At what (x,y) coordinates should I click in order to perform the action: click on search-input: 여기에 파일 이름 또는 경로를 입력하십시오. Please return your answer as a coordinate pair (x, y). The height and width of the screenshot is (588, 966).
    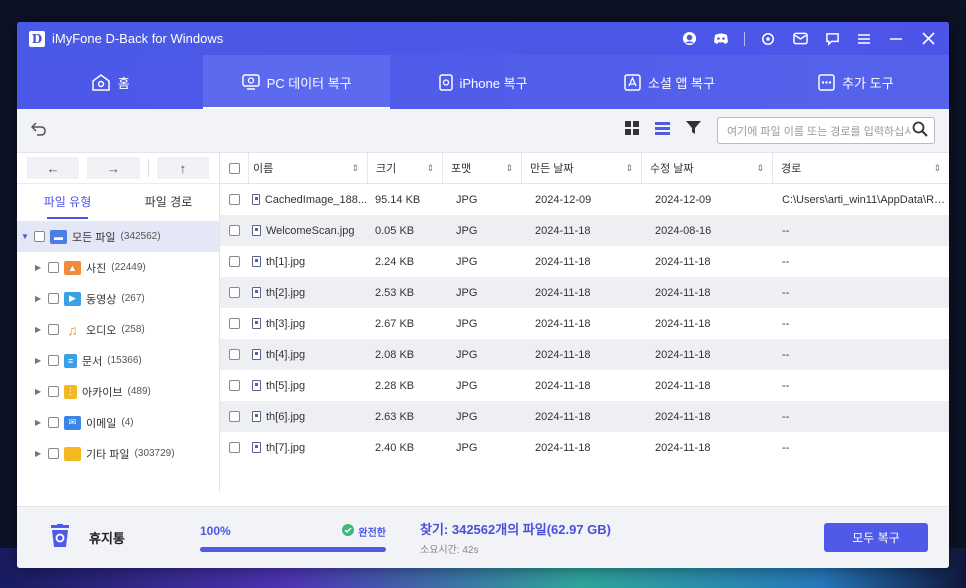
    Looking at the image, I should click on (826, 130).